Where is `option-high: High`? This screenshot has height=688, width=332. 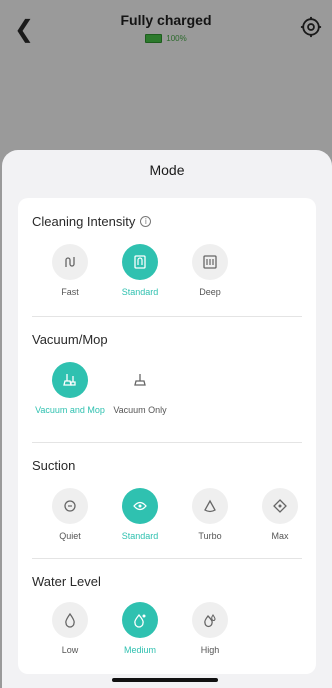
option-high: High is located at coordinates (210, 629).